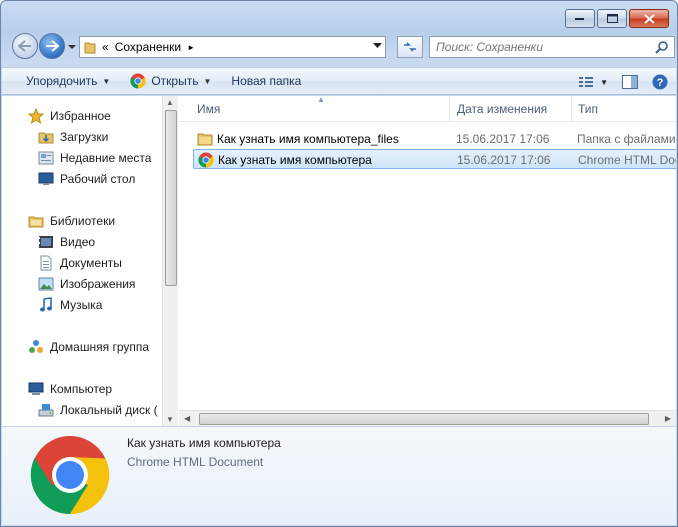  I want to click on libraries-icon, so click(36, 222).